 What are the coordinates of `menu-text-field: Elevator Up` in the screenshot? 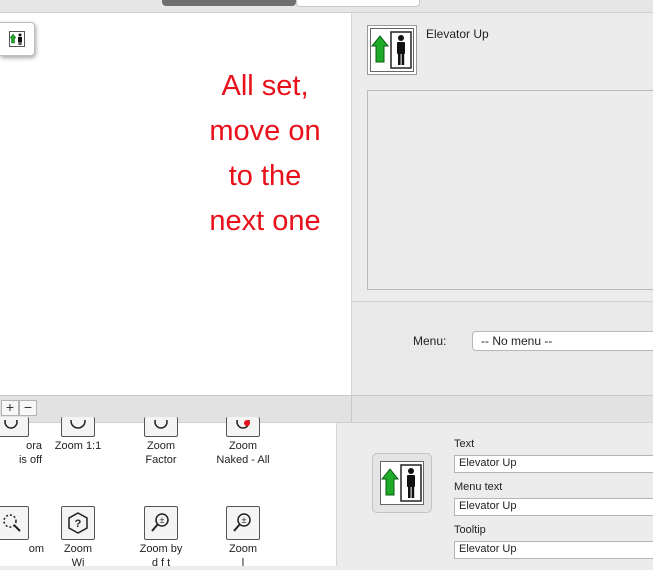 It's located at (553, 507).